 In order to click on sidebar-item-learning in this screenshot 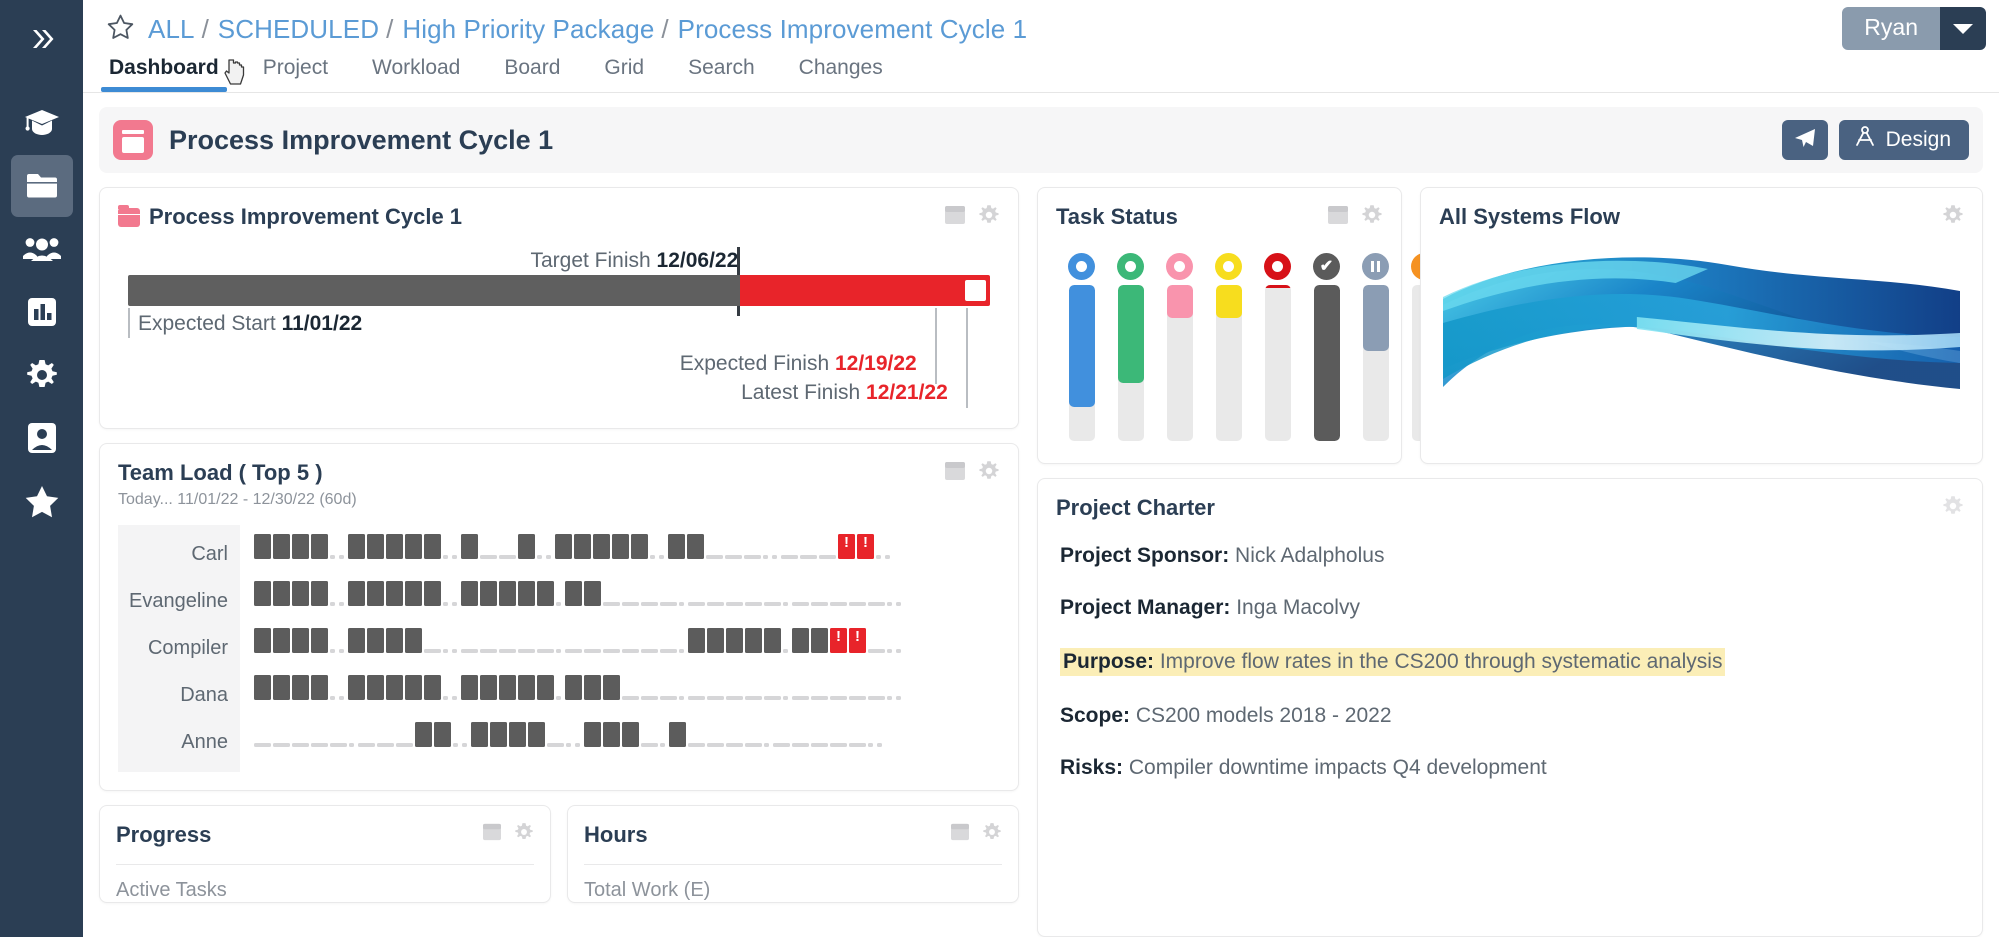, I will do `click(42, 123)`.